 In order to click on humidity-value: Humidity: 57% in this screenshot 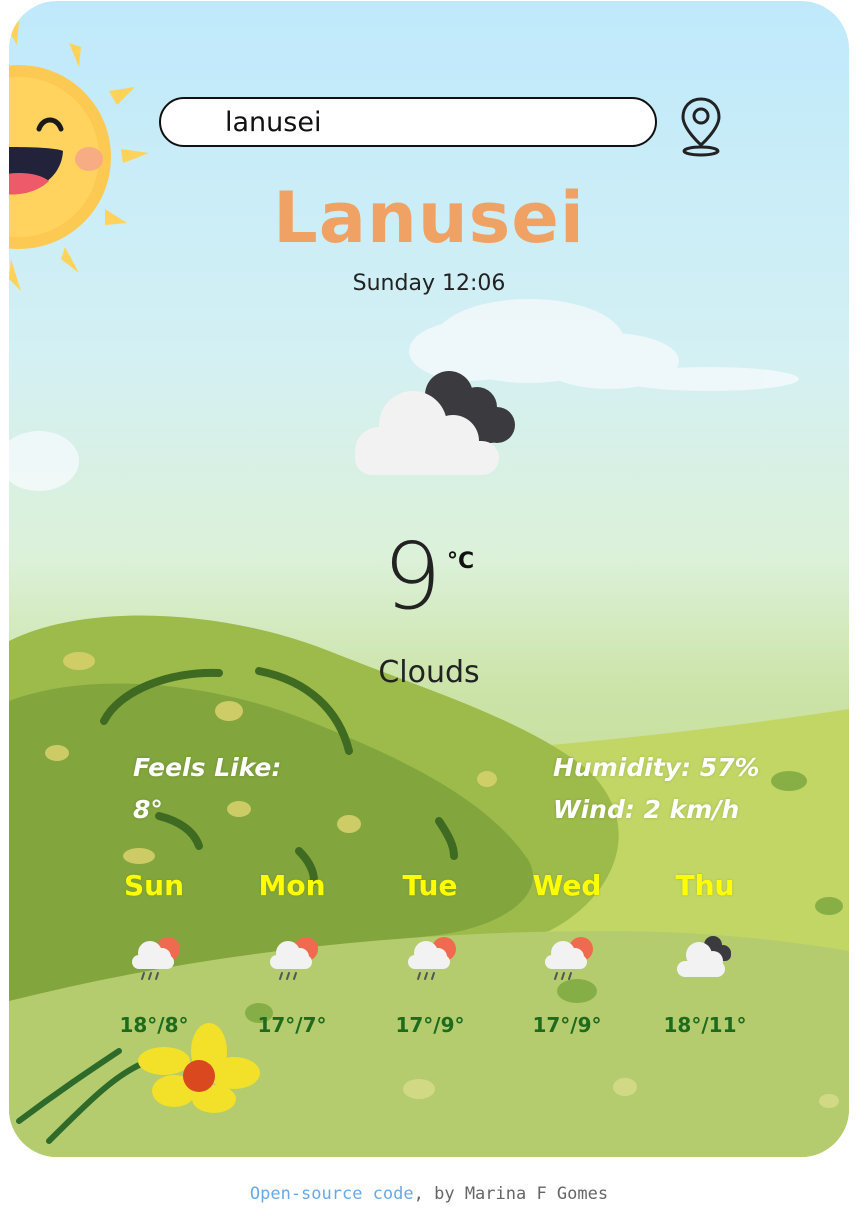, I will do `click(656, 767)`.